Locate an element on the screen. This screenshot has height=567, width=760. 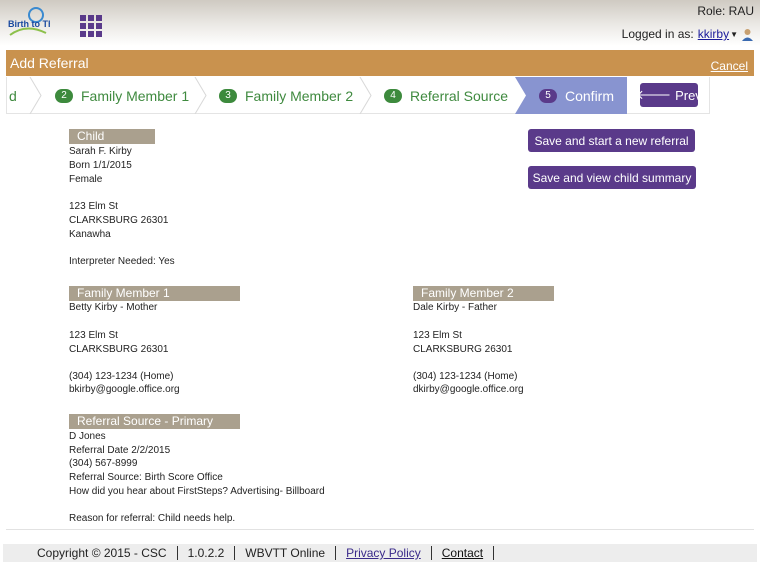
logged-in-info: Logged in as: kkirby ▼ is located at coordinates (688, 34).